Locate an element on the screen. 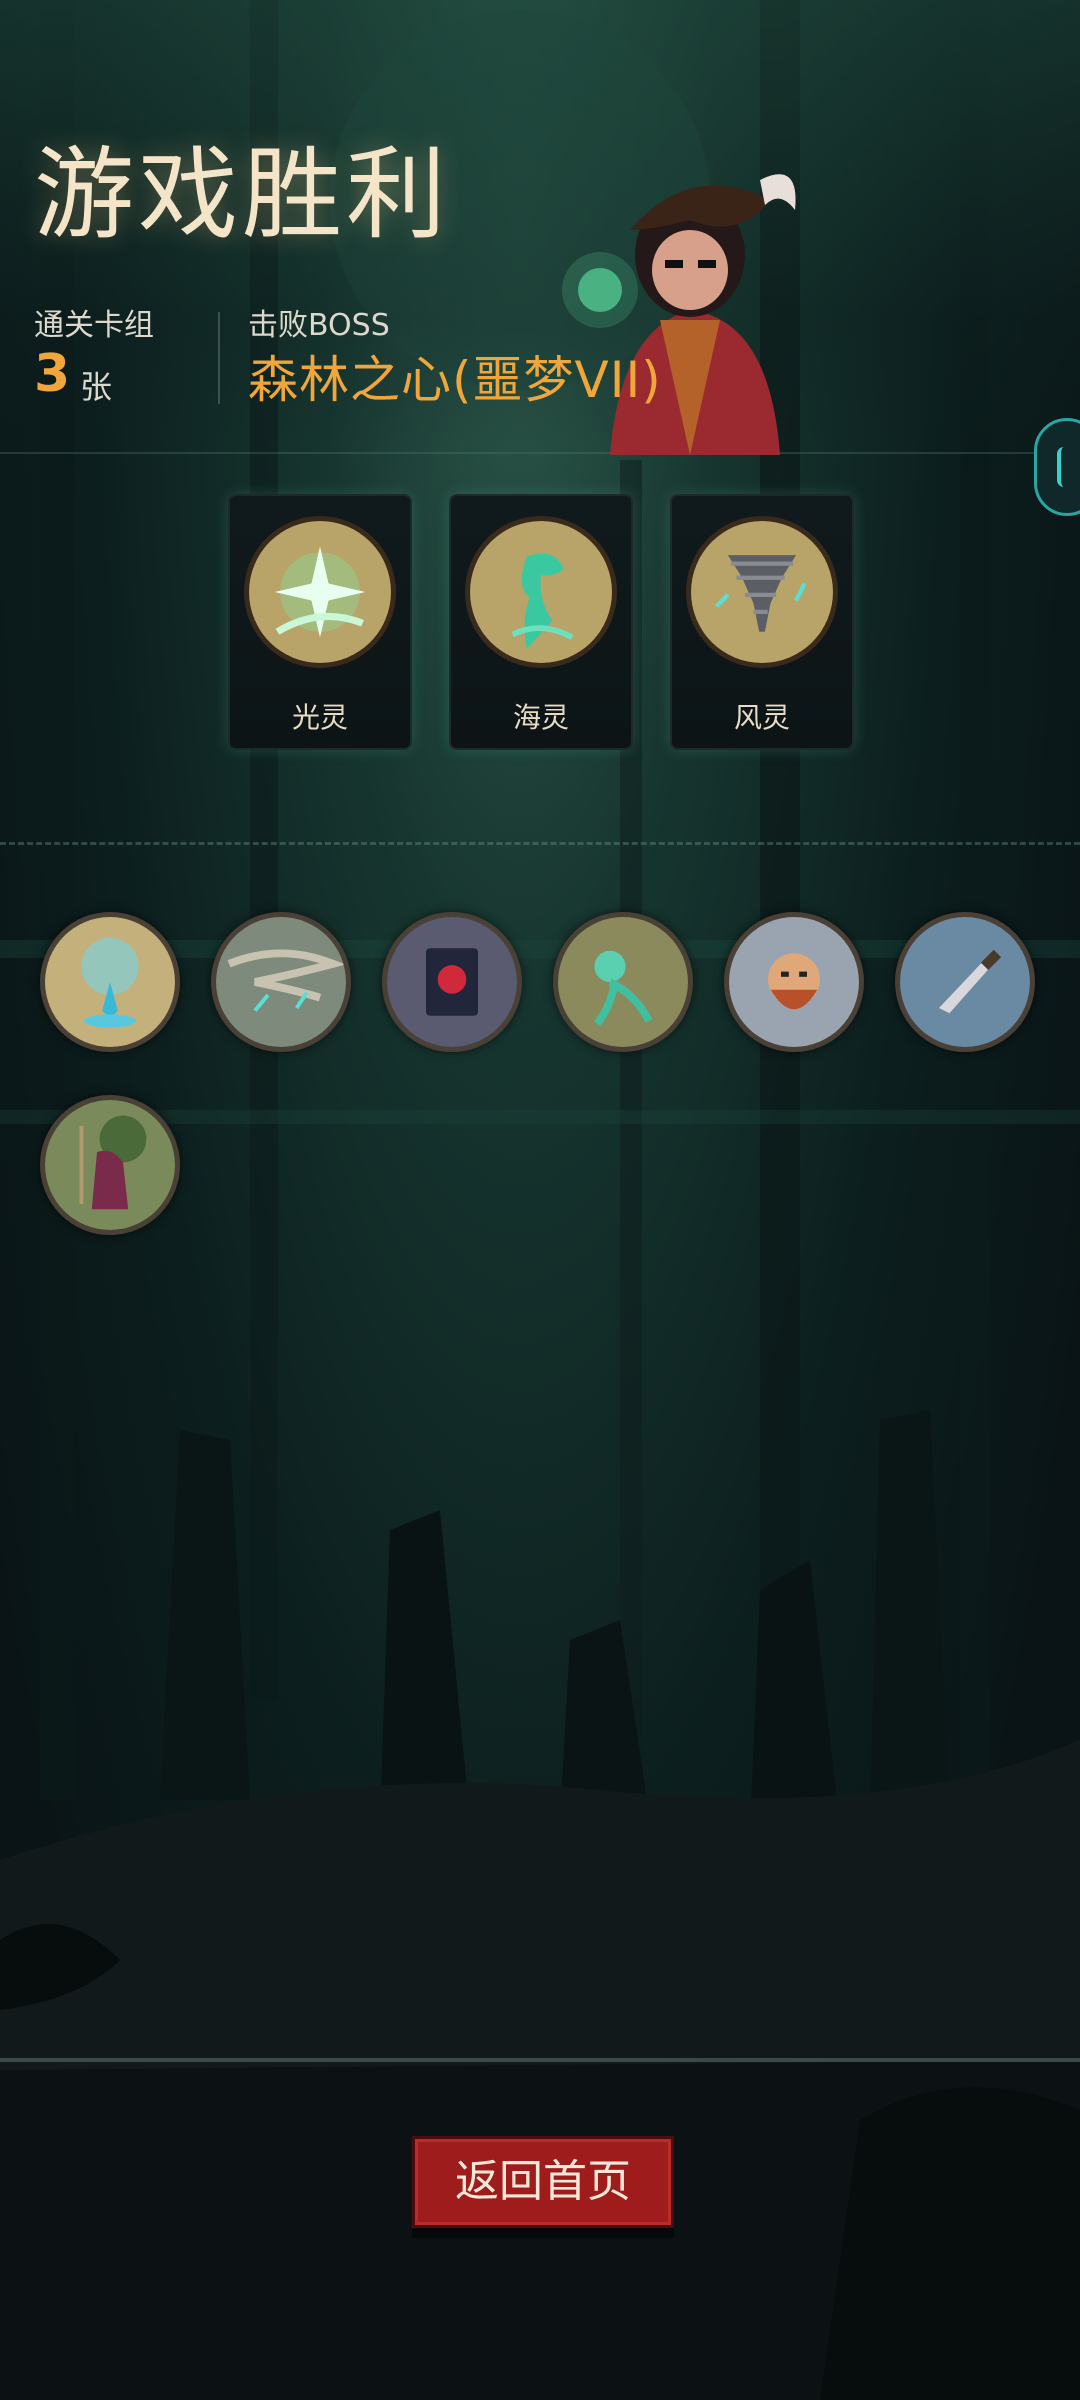  section-divider is located at coordinates (540, 843).